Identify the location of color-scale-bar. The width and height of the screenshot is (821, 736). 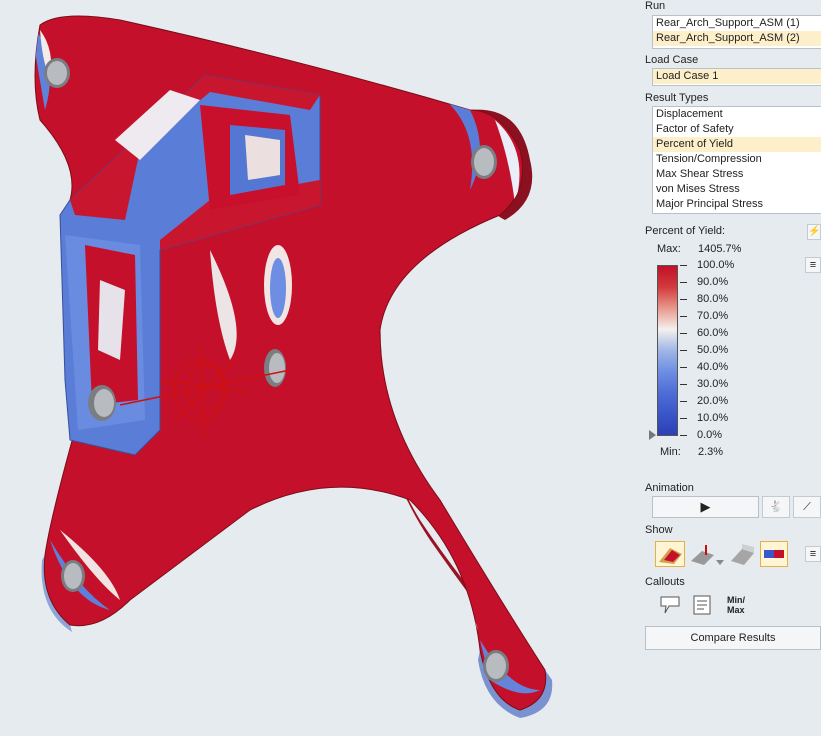
(667, 350).